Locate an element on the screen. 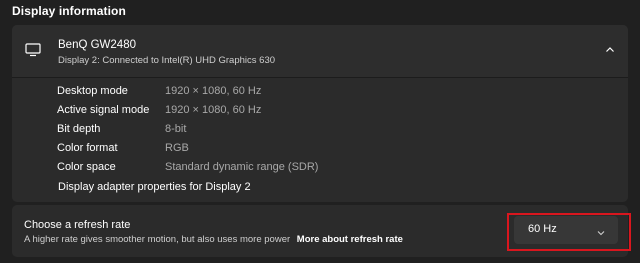 Image resolution: width=640 pixels, height=263 pixels. property-value: Standard dynamic range (SDR) is located at coordinates (242, 167).